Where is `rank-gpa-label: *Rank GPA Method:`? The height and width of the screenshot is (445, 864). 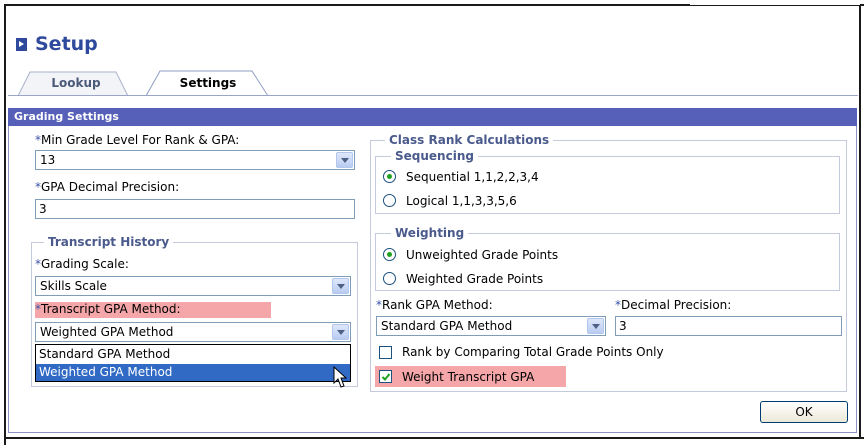 rank-gpa-label: *Rank GPA Method: is located at coordinates (434, 305).